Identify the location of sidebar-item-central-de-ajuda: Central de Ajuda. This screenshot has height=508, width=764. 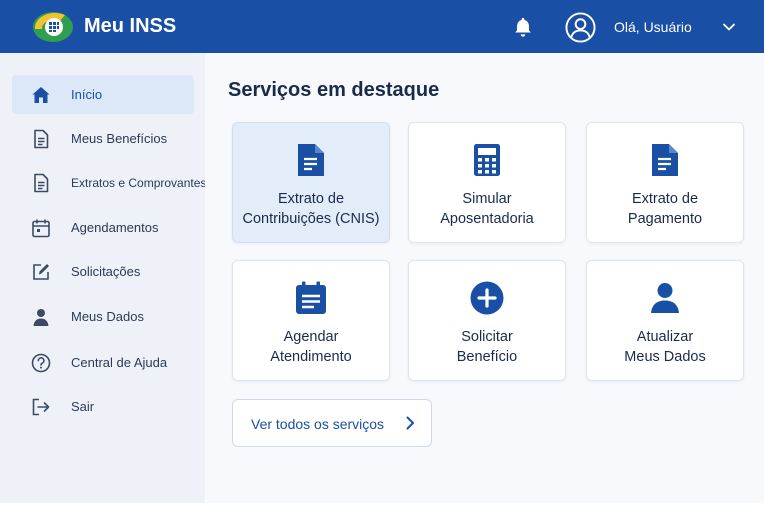
(103, 362).